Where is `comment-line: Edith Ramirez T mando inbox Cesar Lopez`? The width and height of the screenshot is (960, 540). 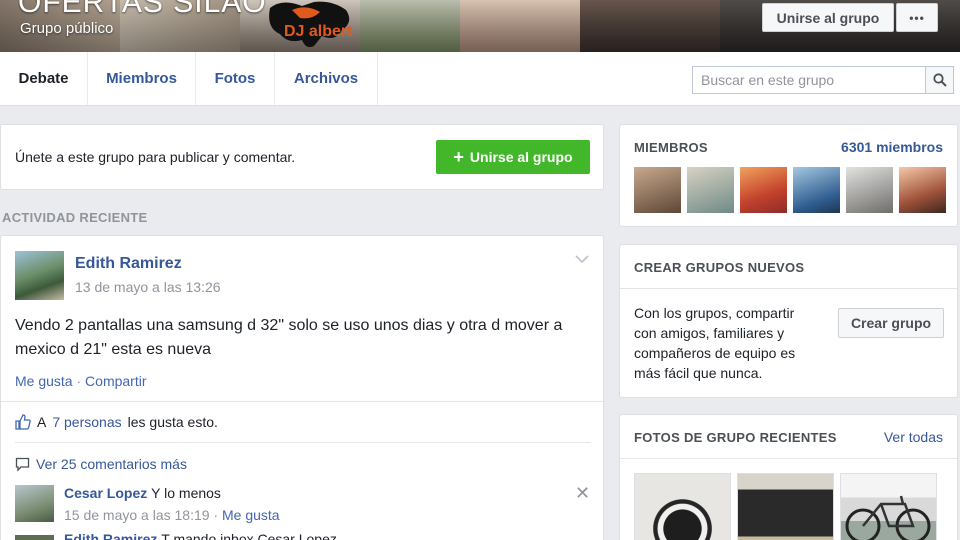
comment-line: Edith Ramirez T mando inbox Cesar Lopez is located at coordinates (200, 535).